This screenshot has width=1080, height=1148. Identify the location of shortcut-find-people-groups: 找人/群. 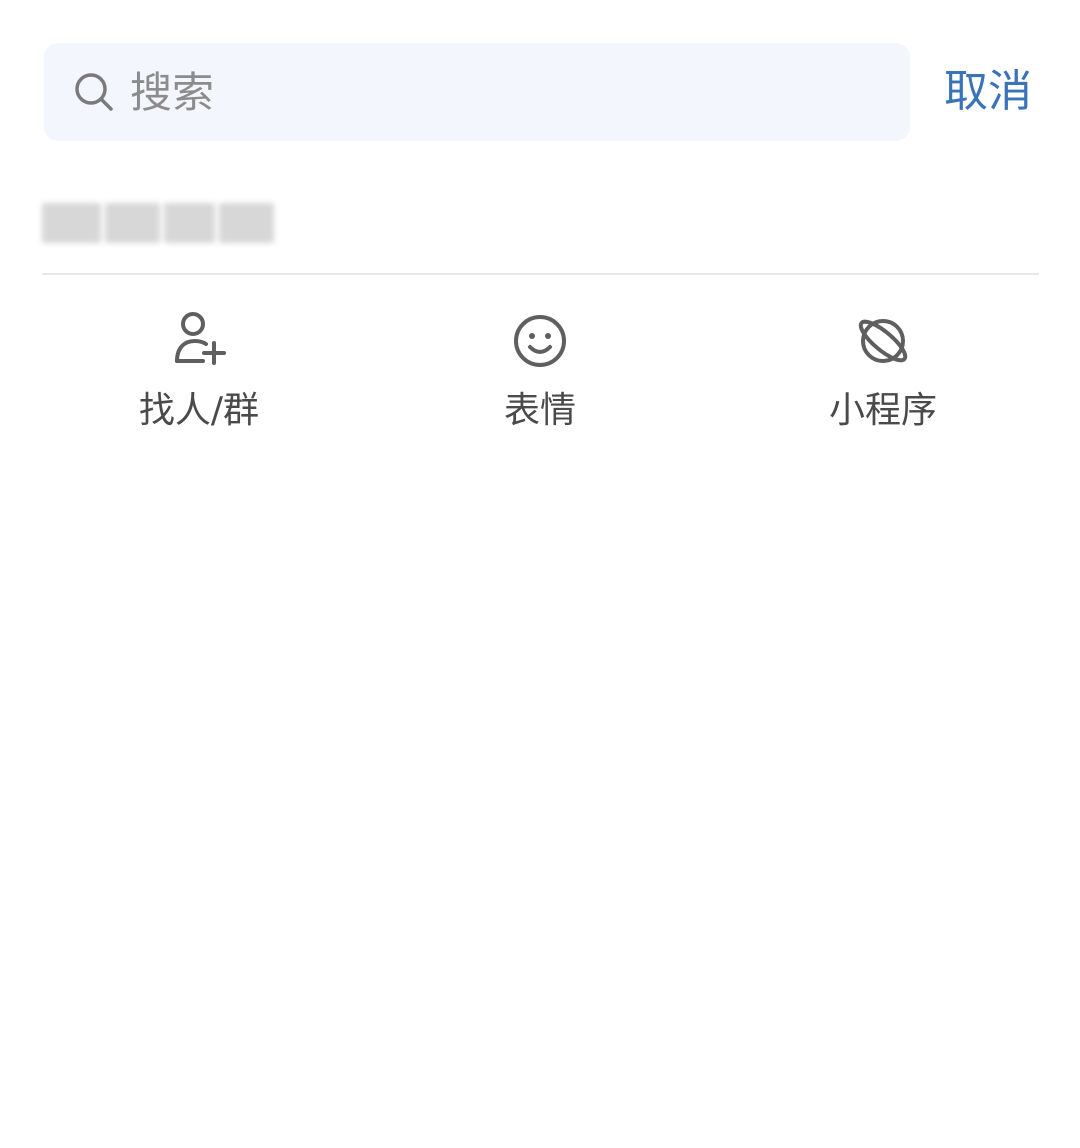
(199, 372).